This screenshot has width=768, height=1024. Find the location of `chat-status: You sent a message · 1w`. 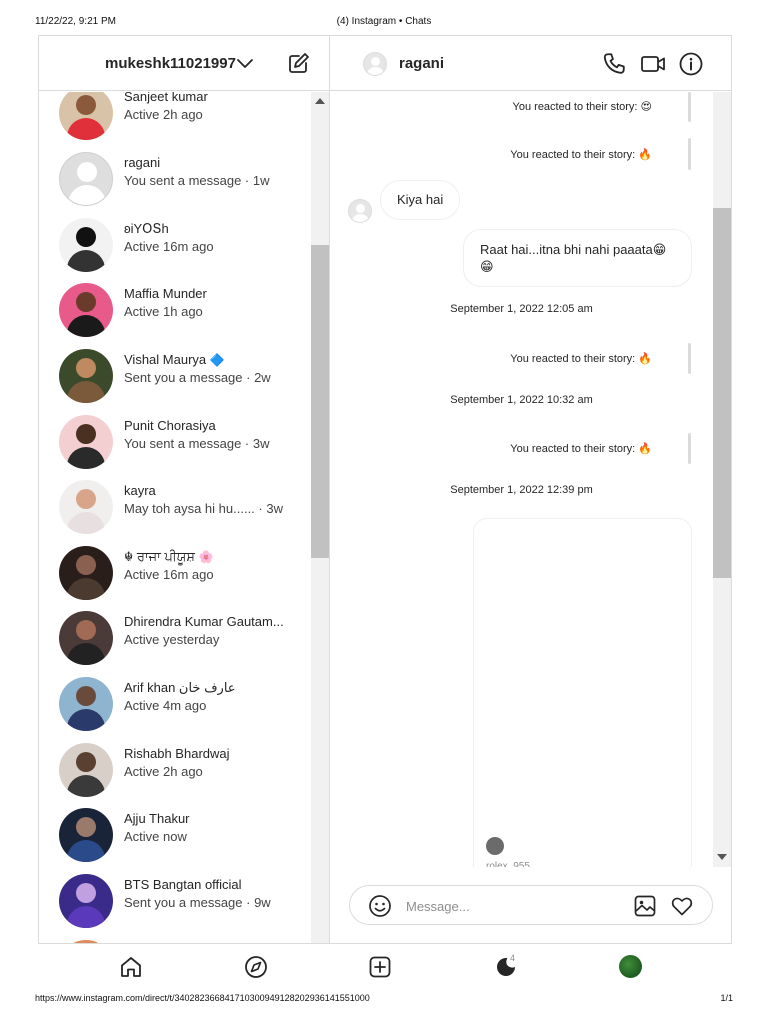

chat-status: You sent a message · 1w is located at coordinates (197, 180).